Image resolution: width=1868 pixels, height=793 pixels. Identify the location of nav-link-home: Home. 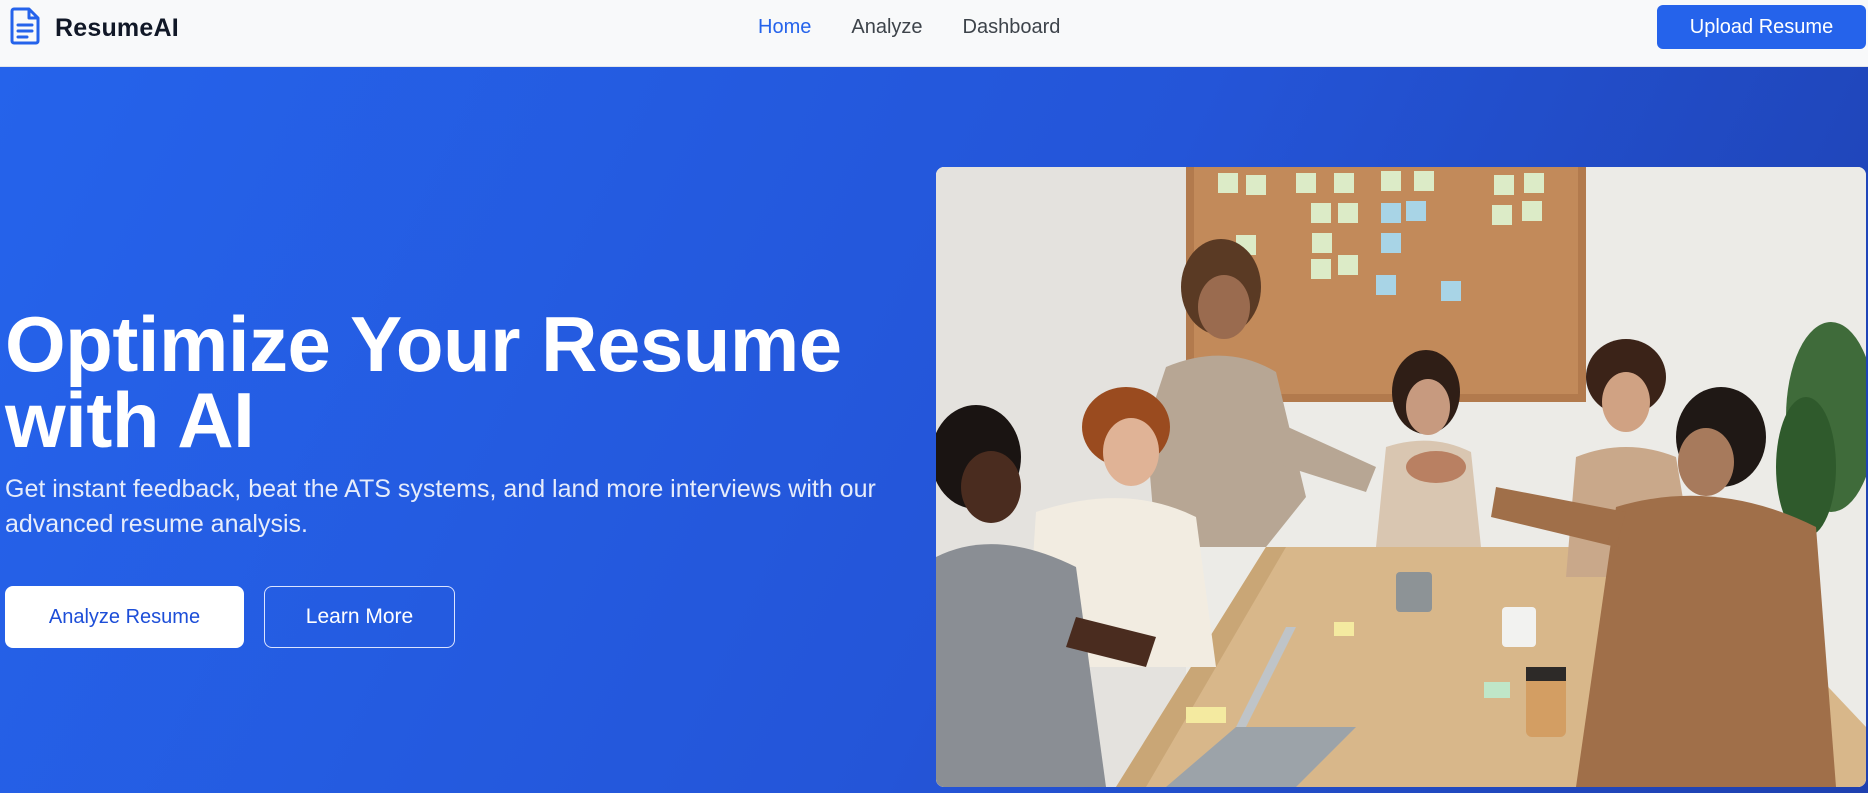
(784, 27).